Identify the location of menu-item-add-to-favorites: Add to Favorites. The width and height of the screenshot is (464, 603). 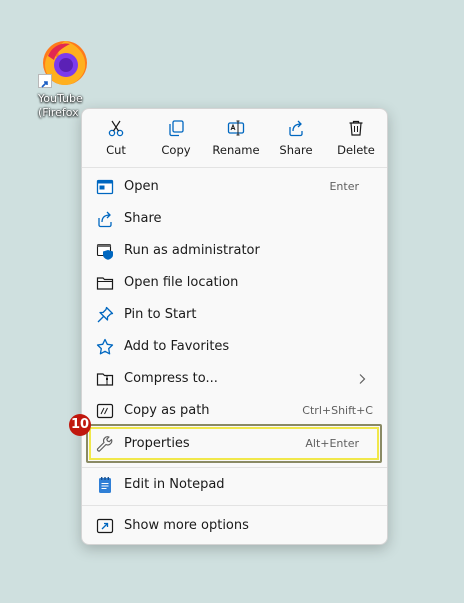
(234, 347).